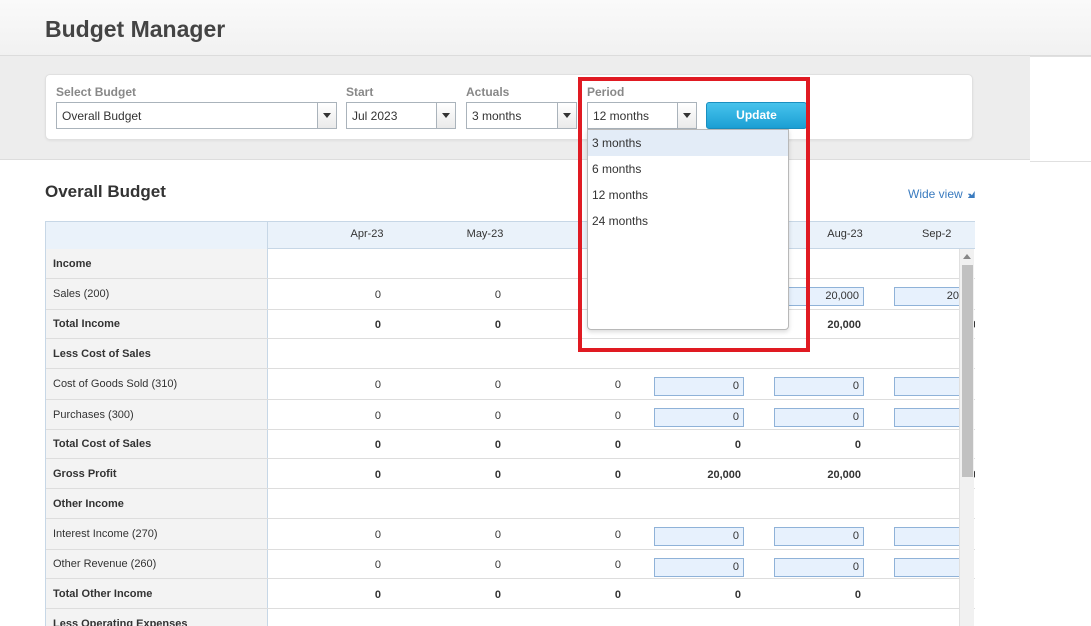 Image resolution: width=1091 pixels, height=626 pixels. What do you see at coordinates (510, 617) in the screenshot?
I see `table-row: Less Operating Expenses` at bounding box center [510, 617].